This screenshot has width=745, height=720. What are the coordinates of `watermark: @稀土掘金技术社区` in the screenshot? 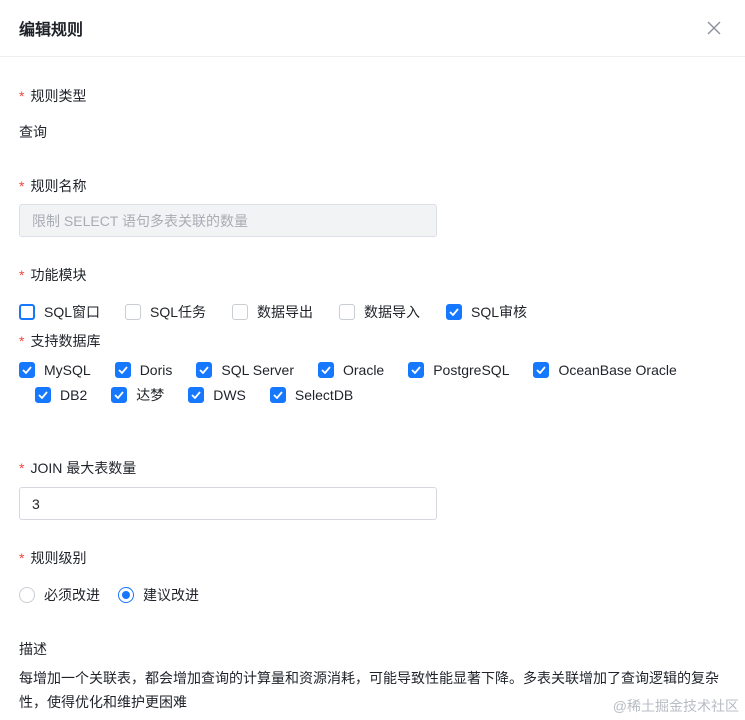 It's located at (675, 706).